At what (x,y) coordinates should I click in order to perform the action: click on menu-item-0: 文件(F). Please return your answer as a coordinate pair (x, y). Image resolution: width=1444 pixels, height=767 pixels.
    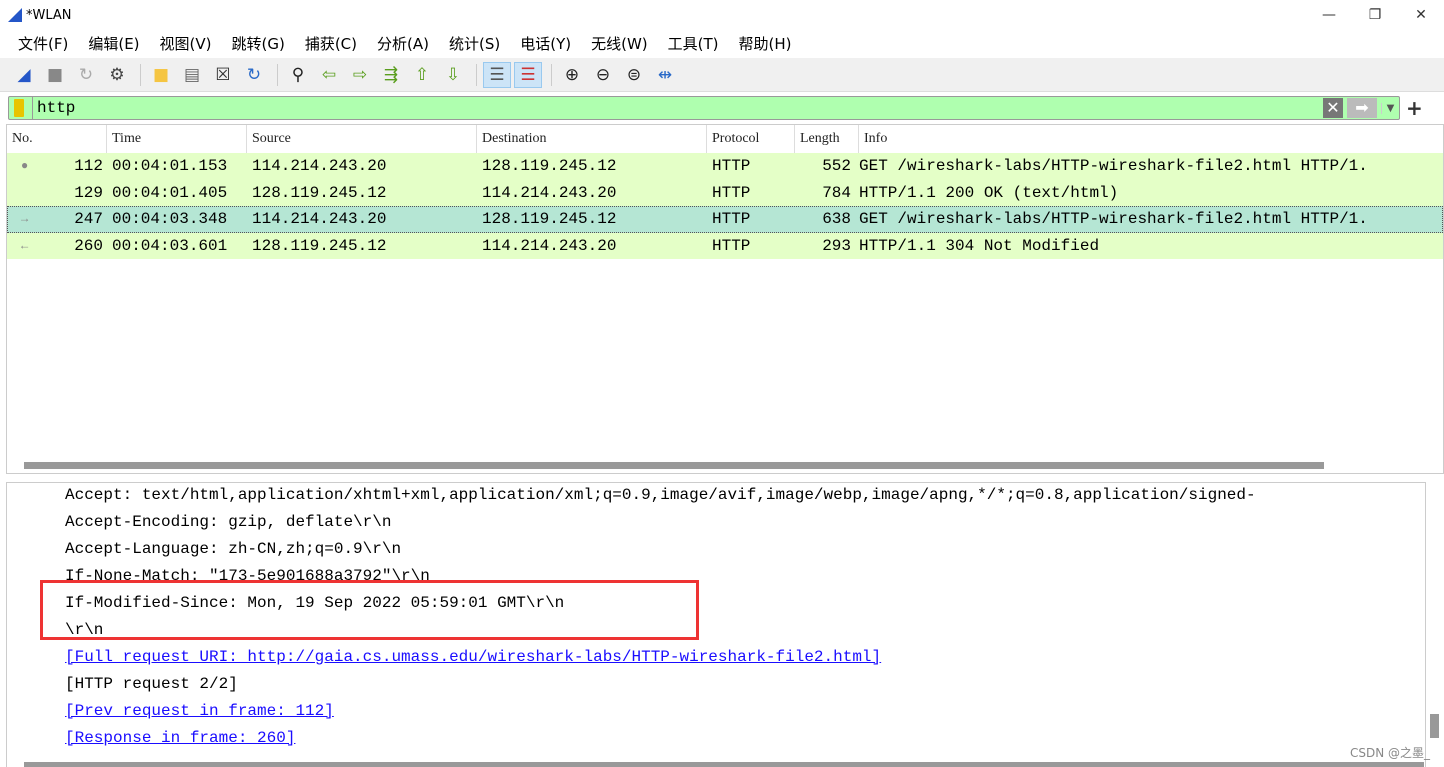
    Looking at the image, I should click on (43, 43).